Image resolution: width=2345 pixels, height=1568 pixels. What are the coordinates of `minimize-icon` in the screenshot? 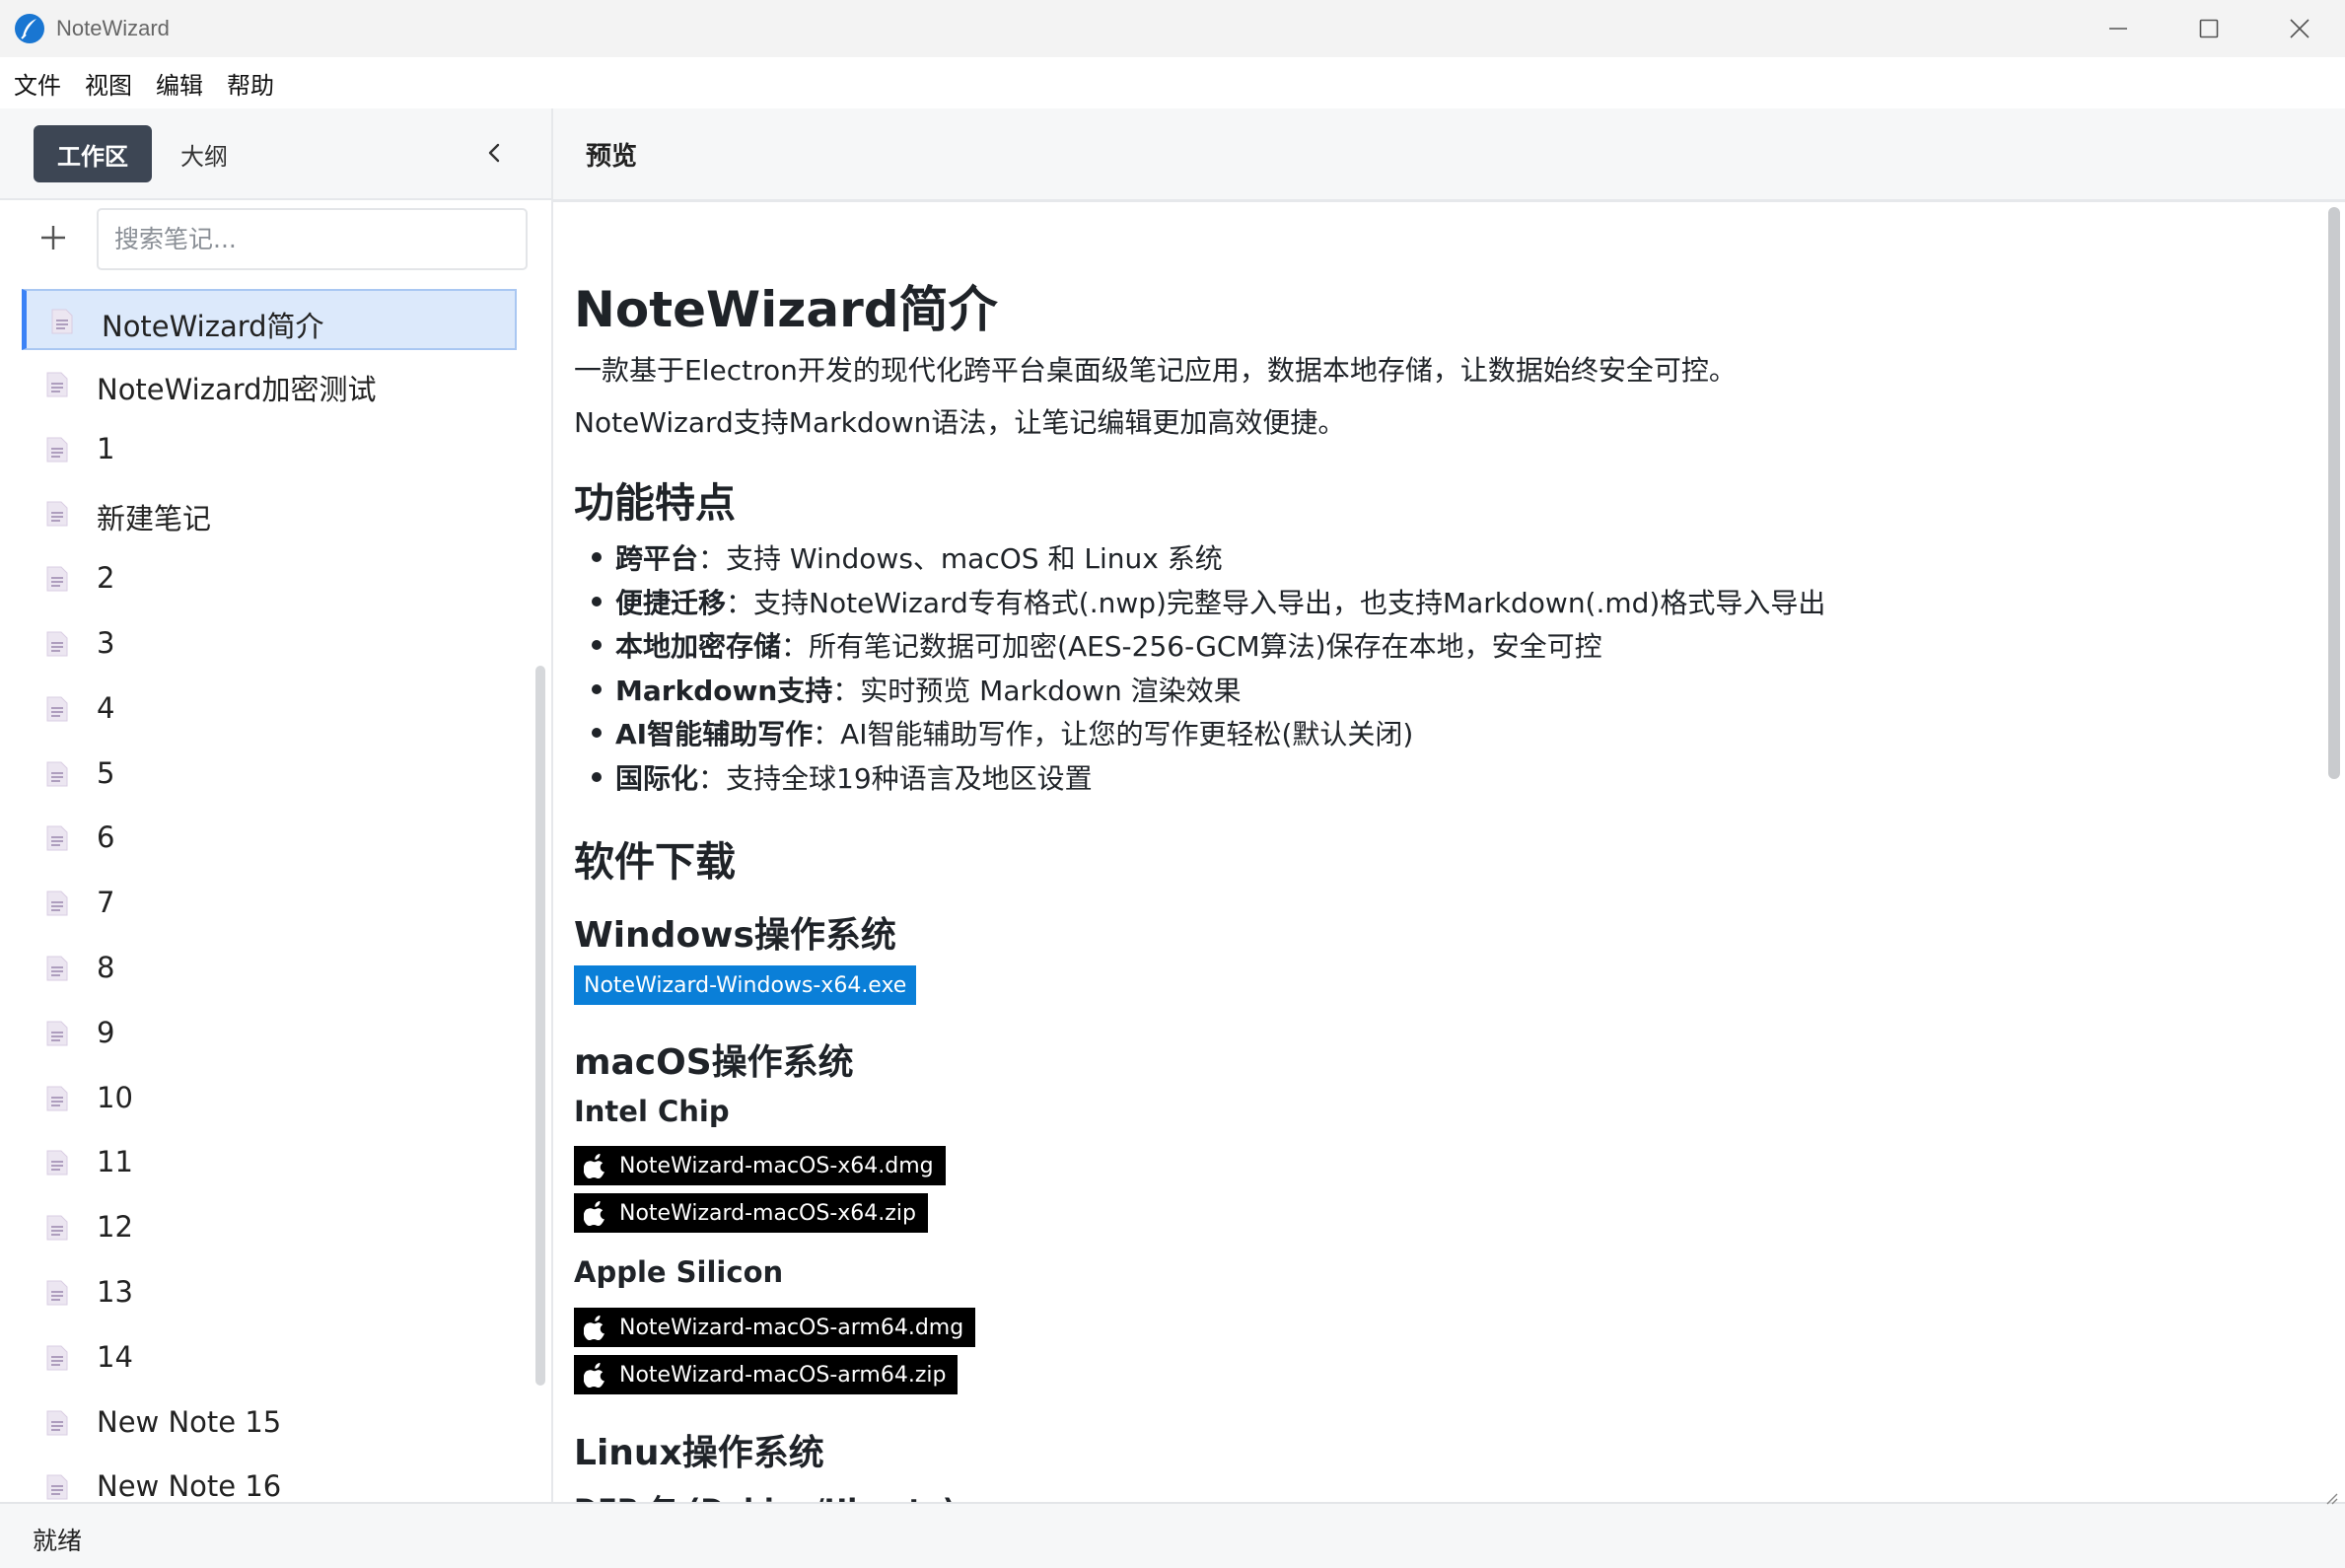 It's located at (2118, 29).